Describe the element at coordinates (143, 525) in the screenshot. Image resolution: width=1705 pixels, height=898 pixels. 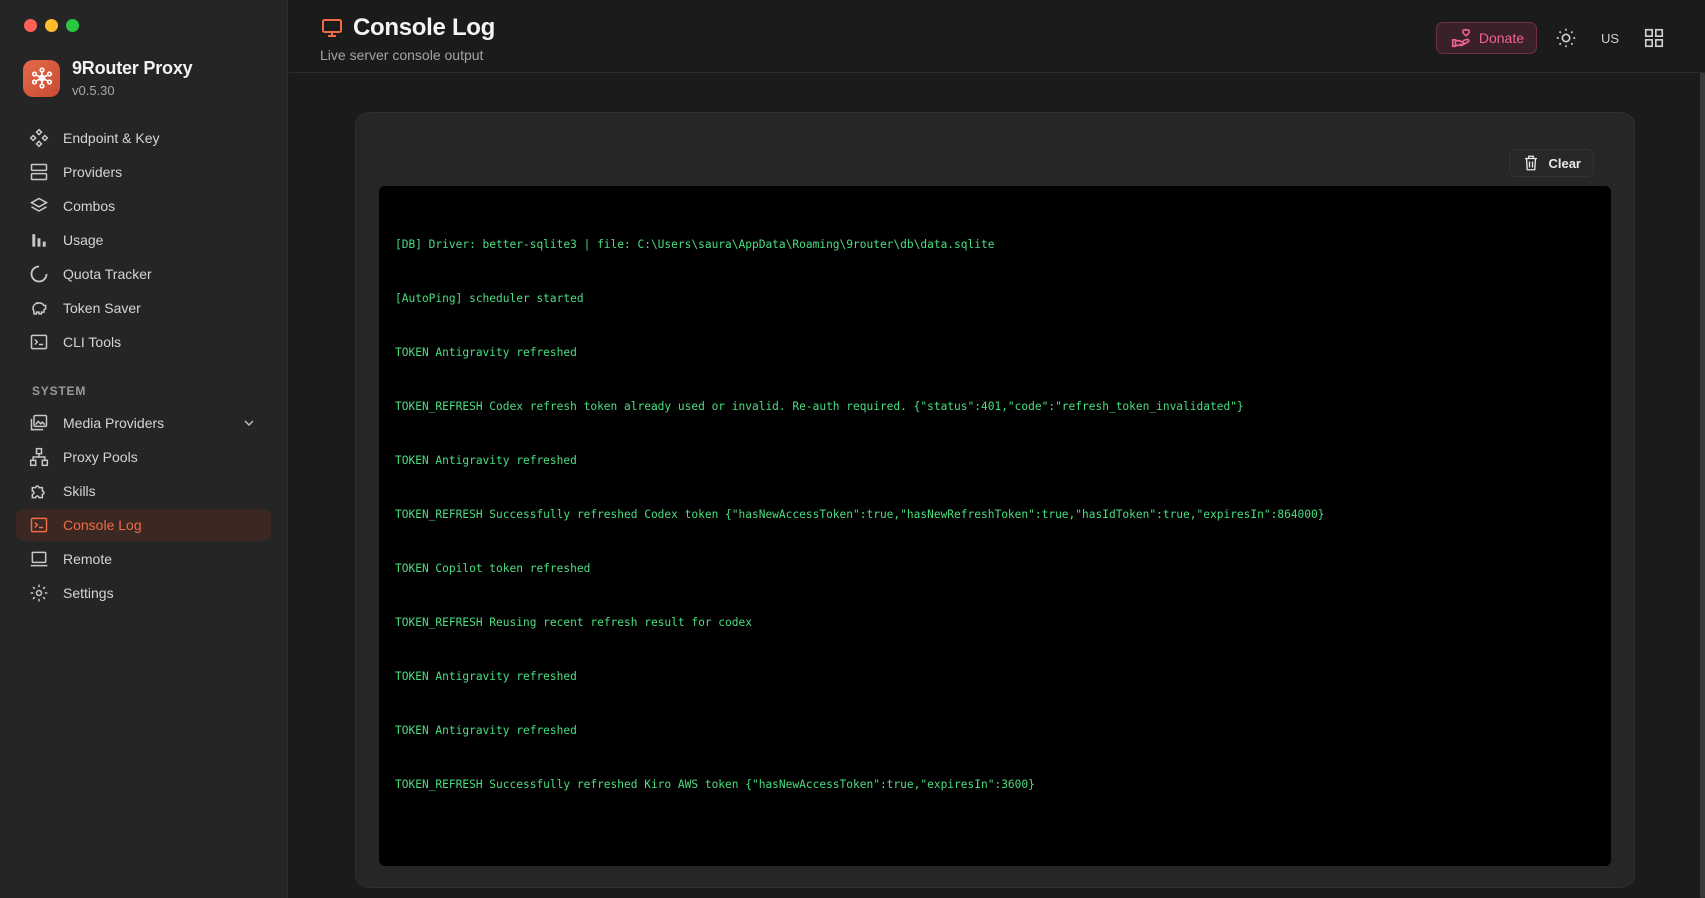
I see `sidebar-item-console-log: Console Log` at that location.